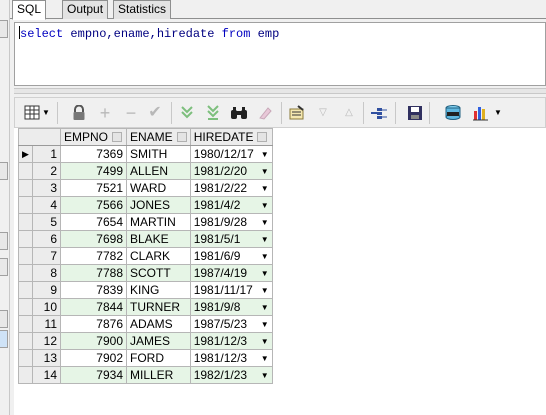 This screenshot has width=546, height=415. What do you see at coordinates (158, 307) in the screenshot?
I see `cell-ename: TURNER` at bounding box center [158, 307].